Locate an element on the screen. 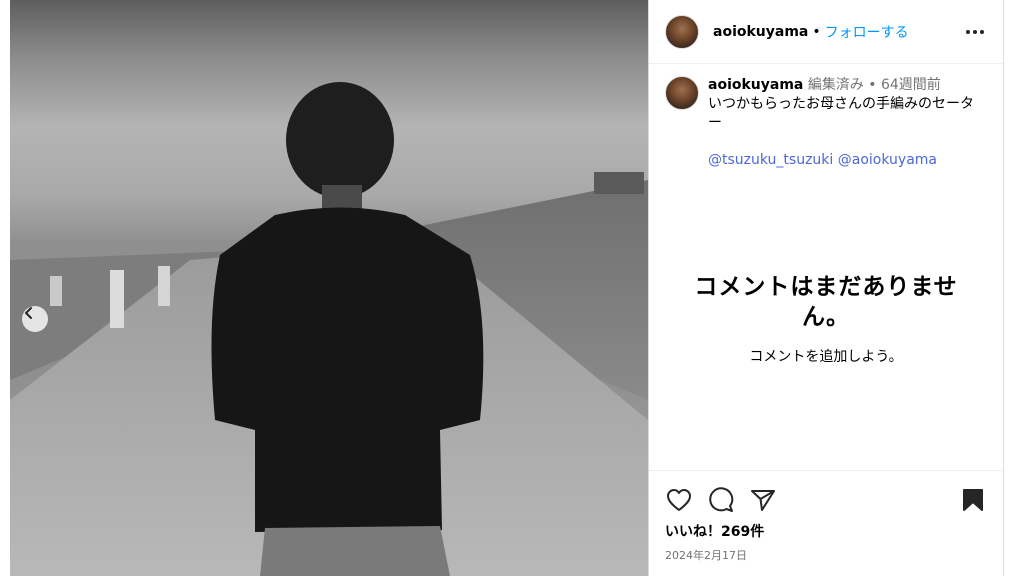 The height and width of the screenshot is (576, 1024). header-username: aoiokuyama is located at coordinates (760, 32).